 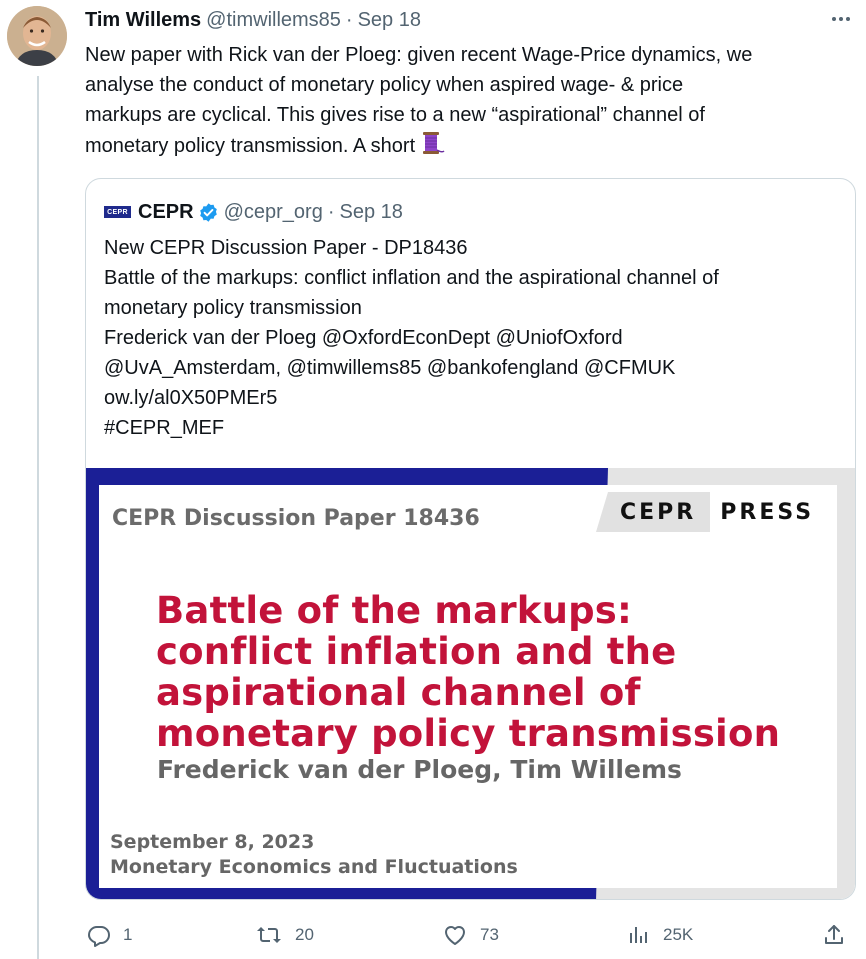 I want to click on more-options-button, so click(x=841, y=19).